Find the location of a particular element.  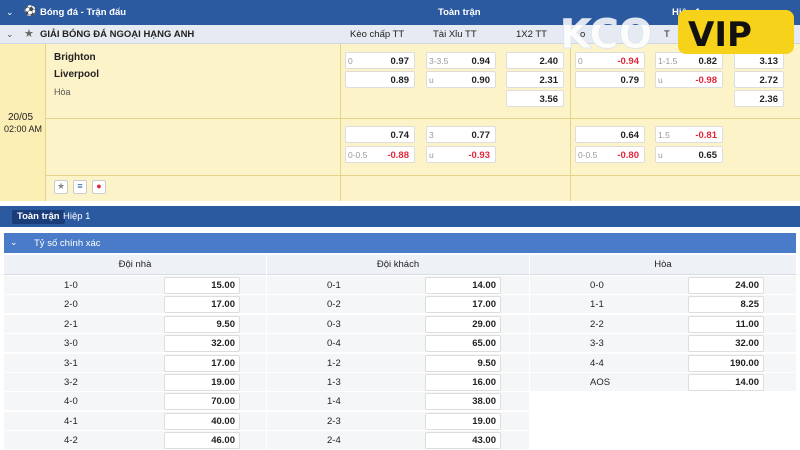

col-handicap: Kèo chấp TT is located at coordinates (377, 34).